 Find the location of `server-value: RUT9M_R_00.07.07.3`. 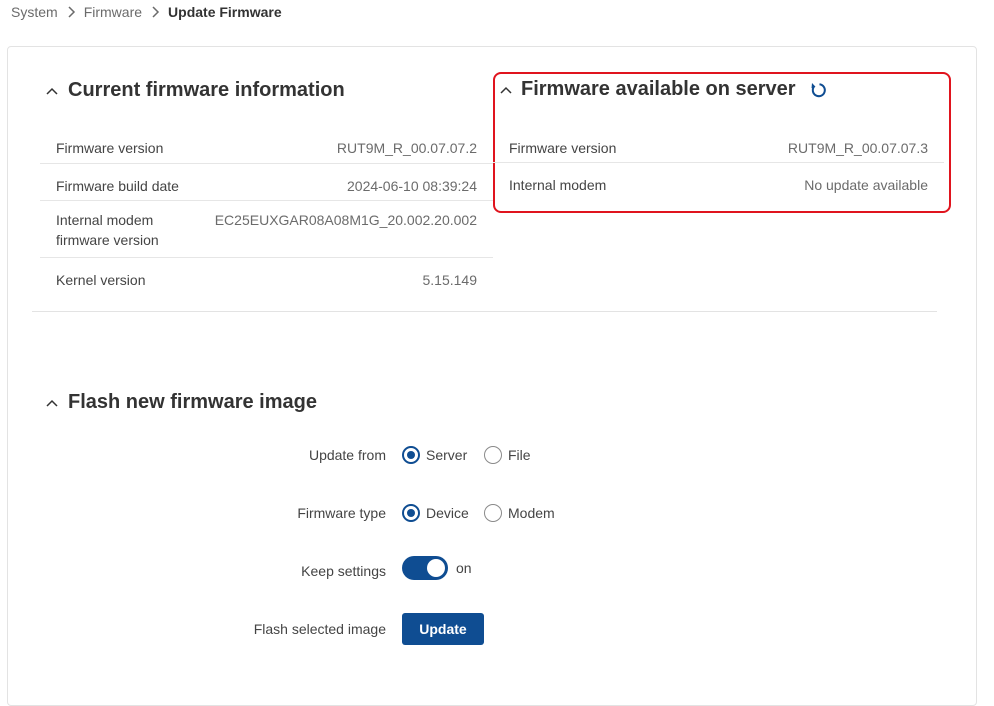

server-value: RUT9M_R_00.07.07.3 is located at coordinates (857, 148).